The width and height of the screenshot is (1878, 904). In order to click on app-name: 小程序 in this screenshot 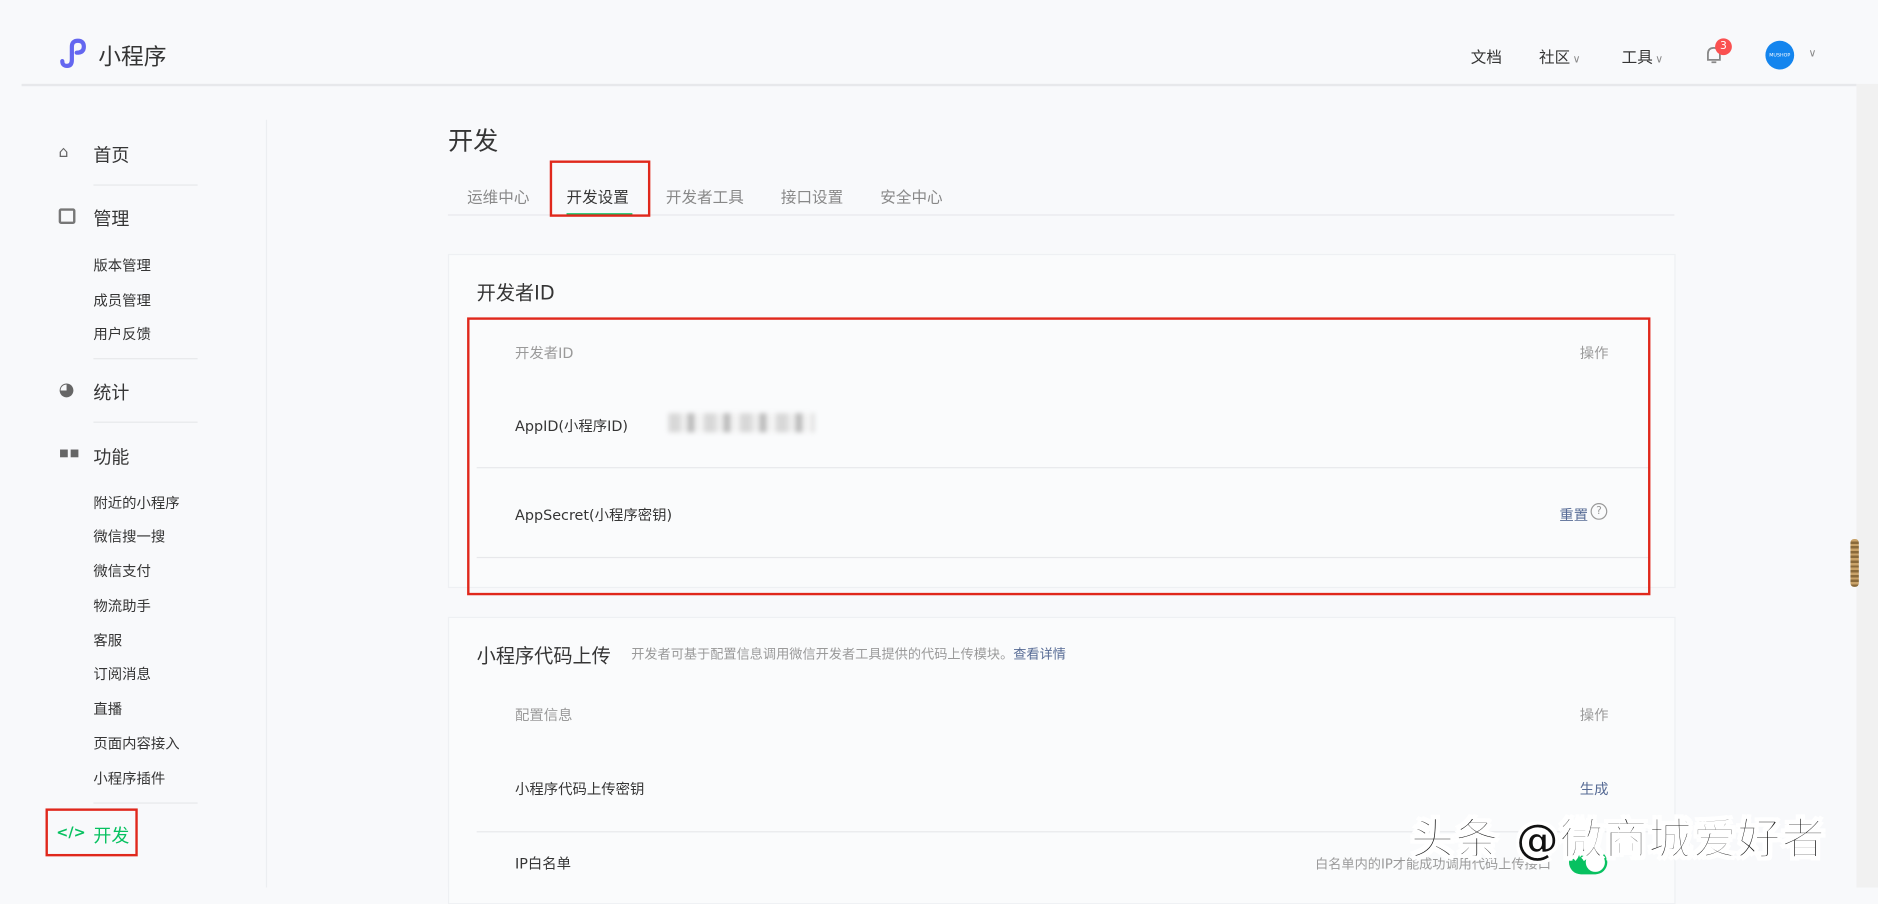, I will do `click(132, 56)`.